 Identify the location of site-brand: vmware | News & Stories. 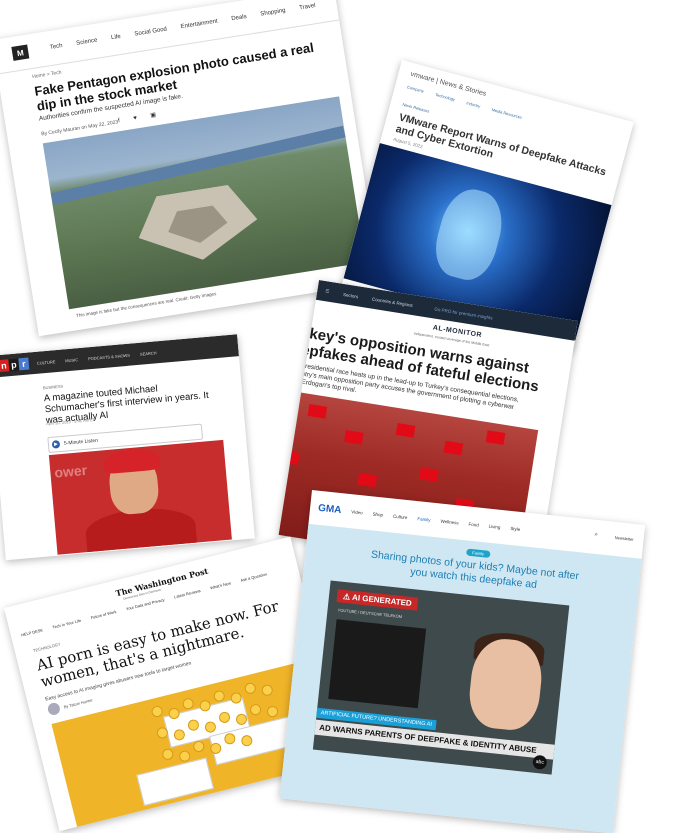
(448, 84).